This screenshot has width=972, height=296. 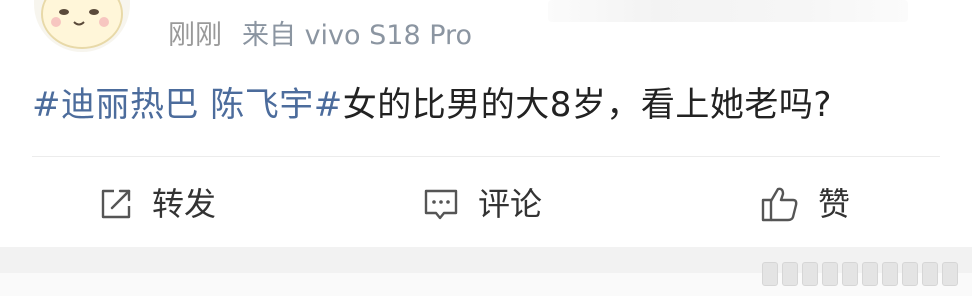 I want to click on topic-link: #迪丽热巴 陈飞宇#, so click(x=187, y=105).